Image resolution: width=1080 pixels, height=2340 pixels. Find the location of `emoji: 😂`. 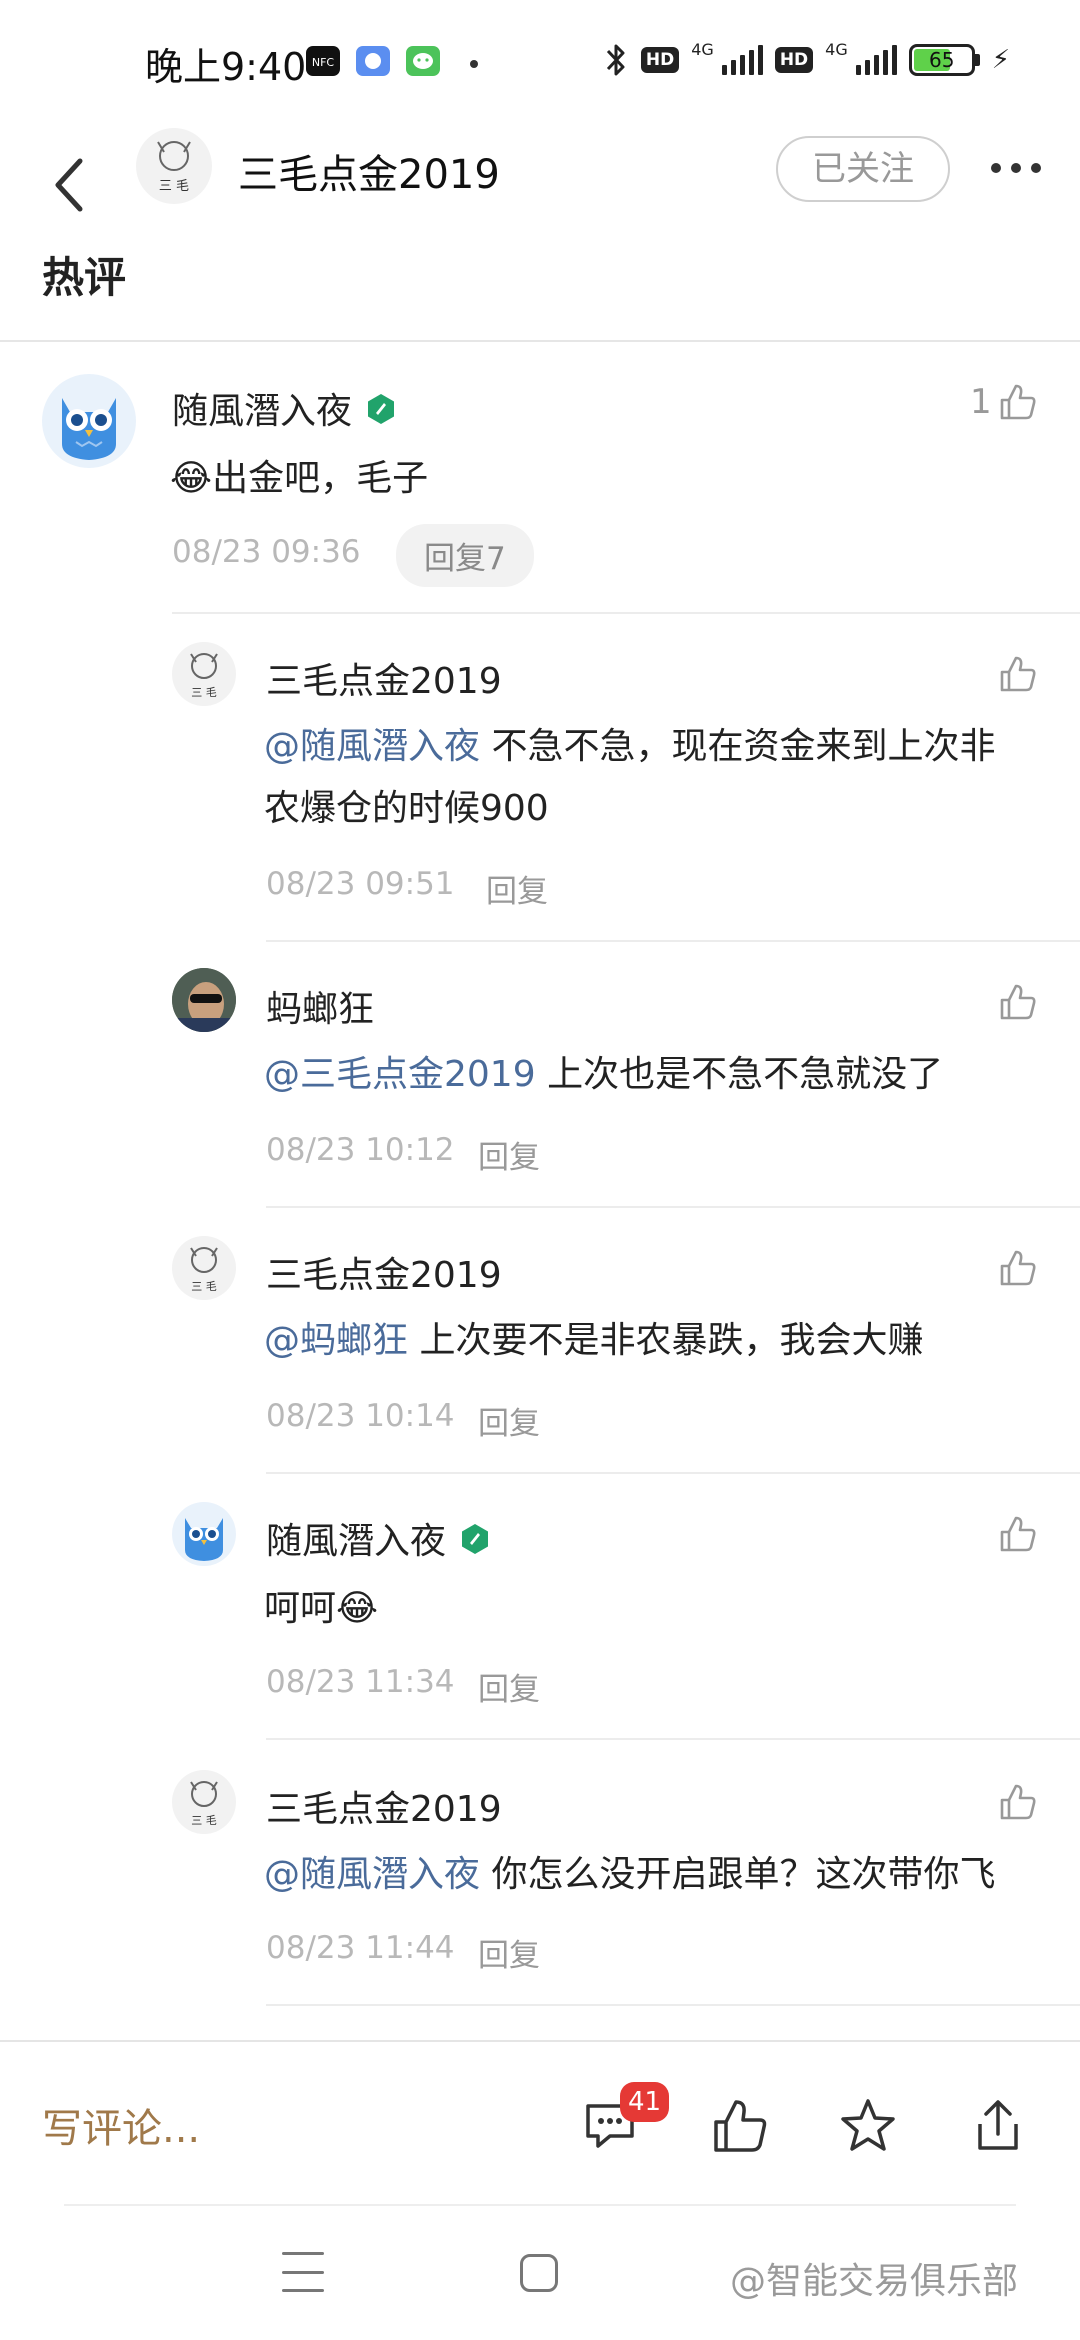

emoji: 😂 is located at coordinates (357, 1608).